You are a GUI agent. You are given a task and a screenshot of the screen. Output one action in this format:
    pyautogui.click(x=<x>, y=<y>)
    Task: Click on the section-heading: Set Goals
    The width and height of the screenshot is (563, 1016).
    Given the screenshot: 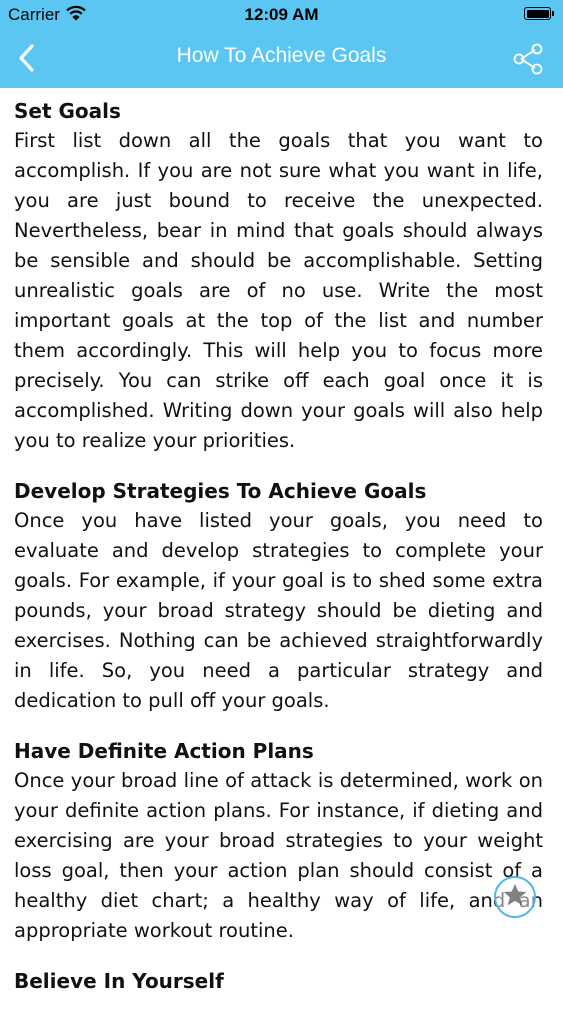 What is the action you would take?
    pyautogui.click(x=67, y=111)
    